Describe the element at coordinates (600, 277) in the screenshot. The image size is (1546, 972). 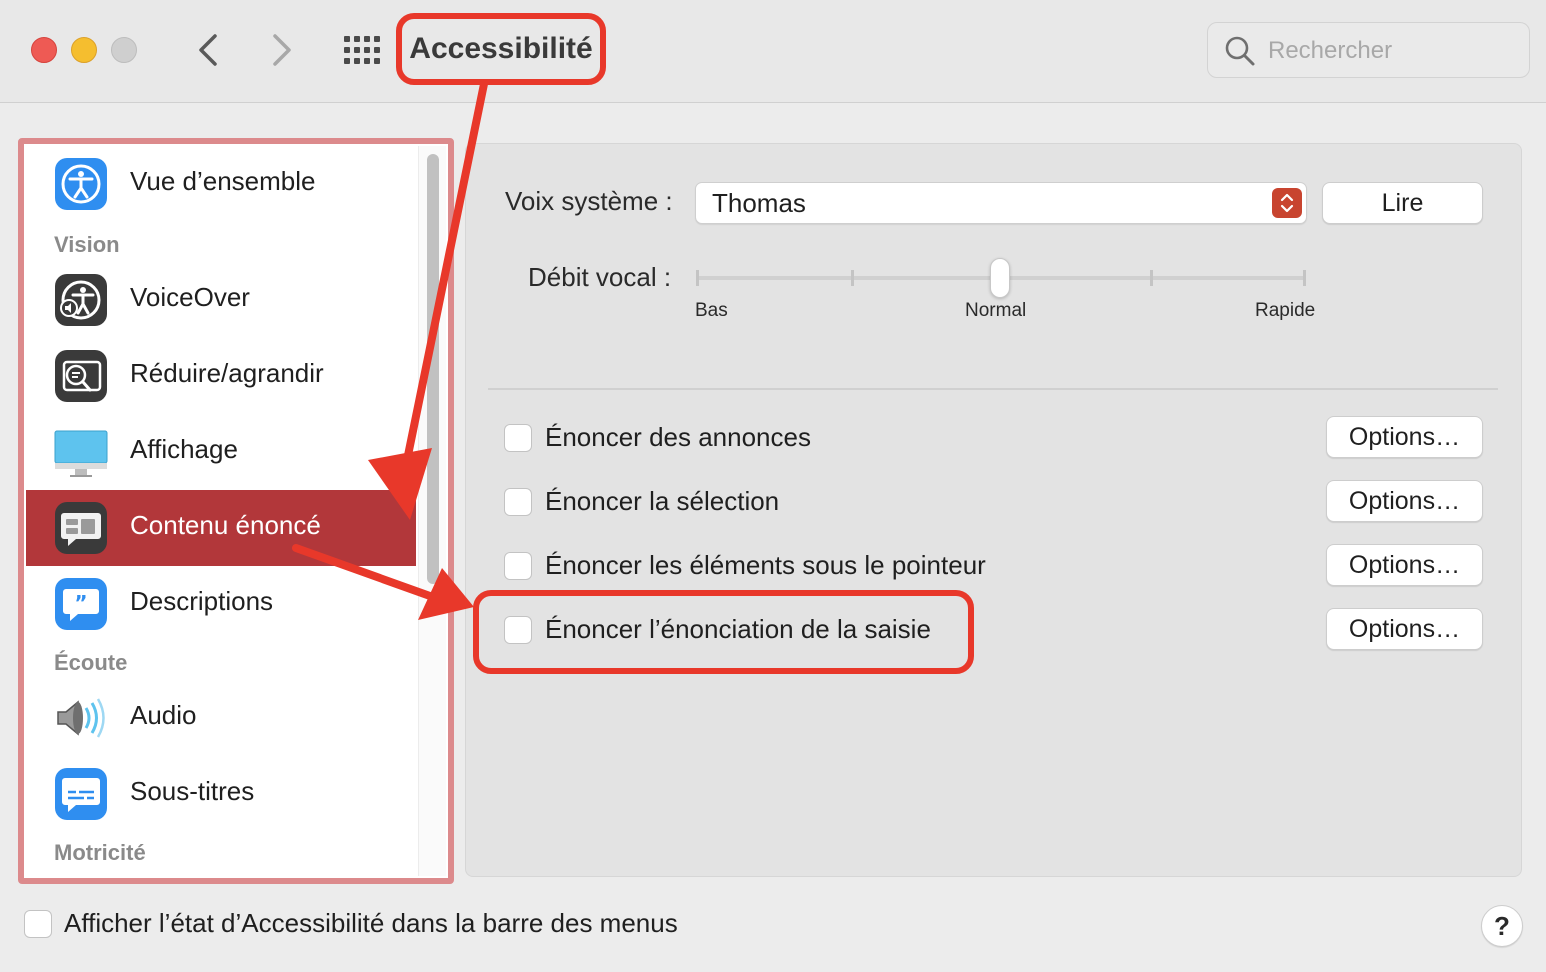
I see `speaking-rate-label: Débit vocal :` at that location.